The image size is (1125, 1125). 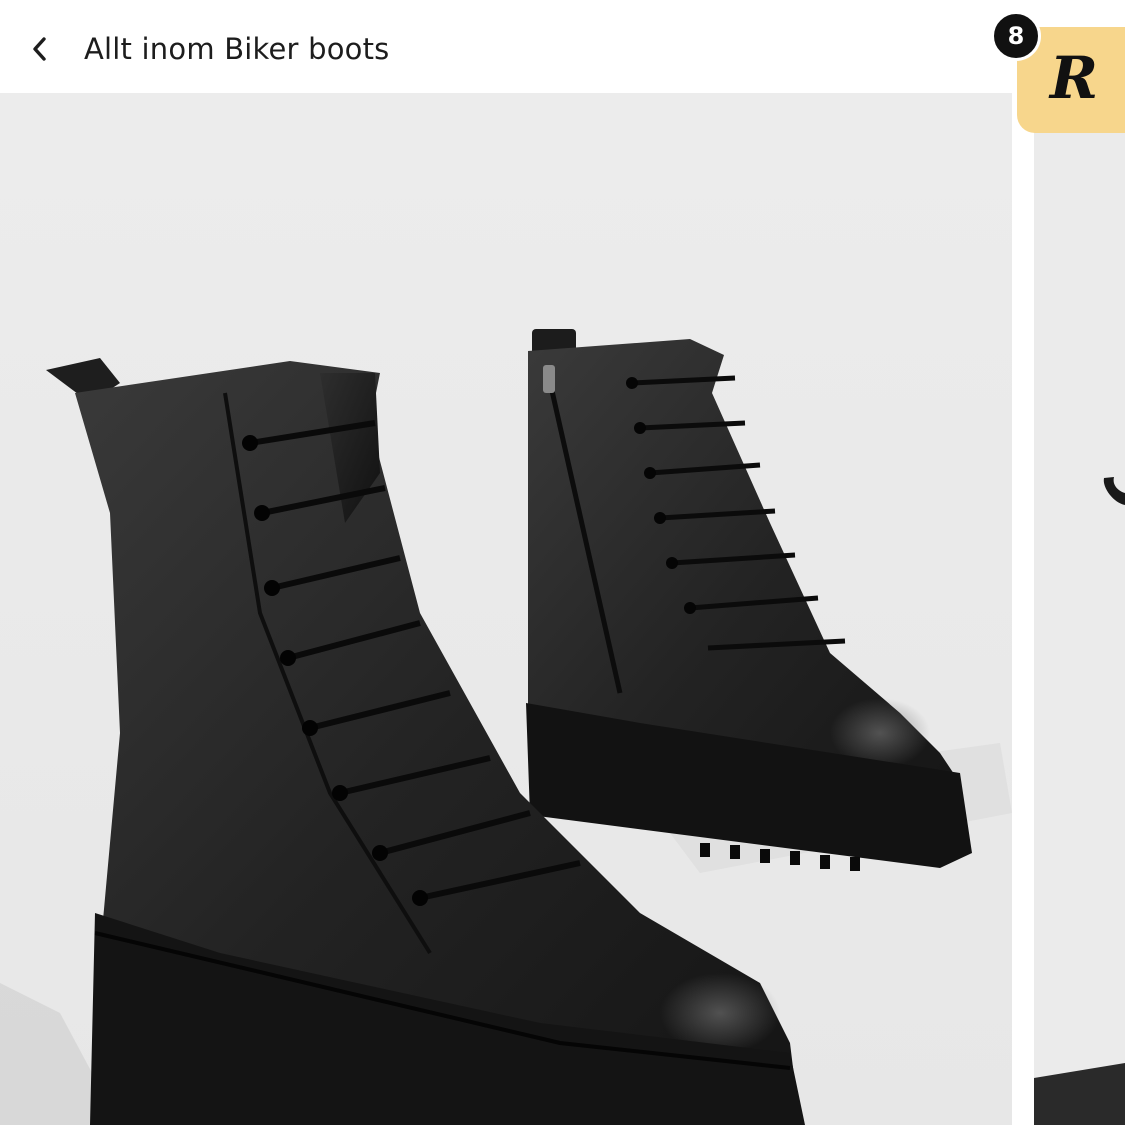 I want to click on rewards-logo-letter: R, so click(x=1073, y=78).